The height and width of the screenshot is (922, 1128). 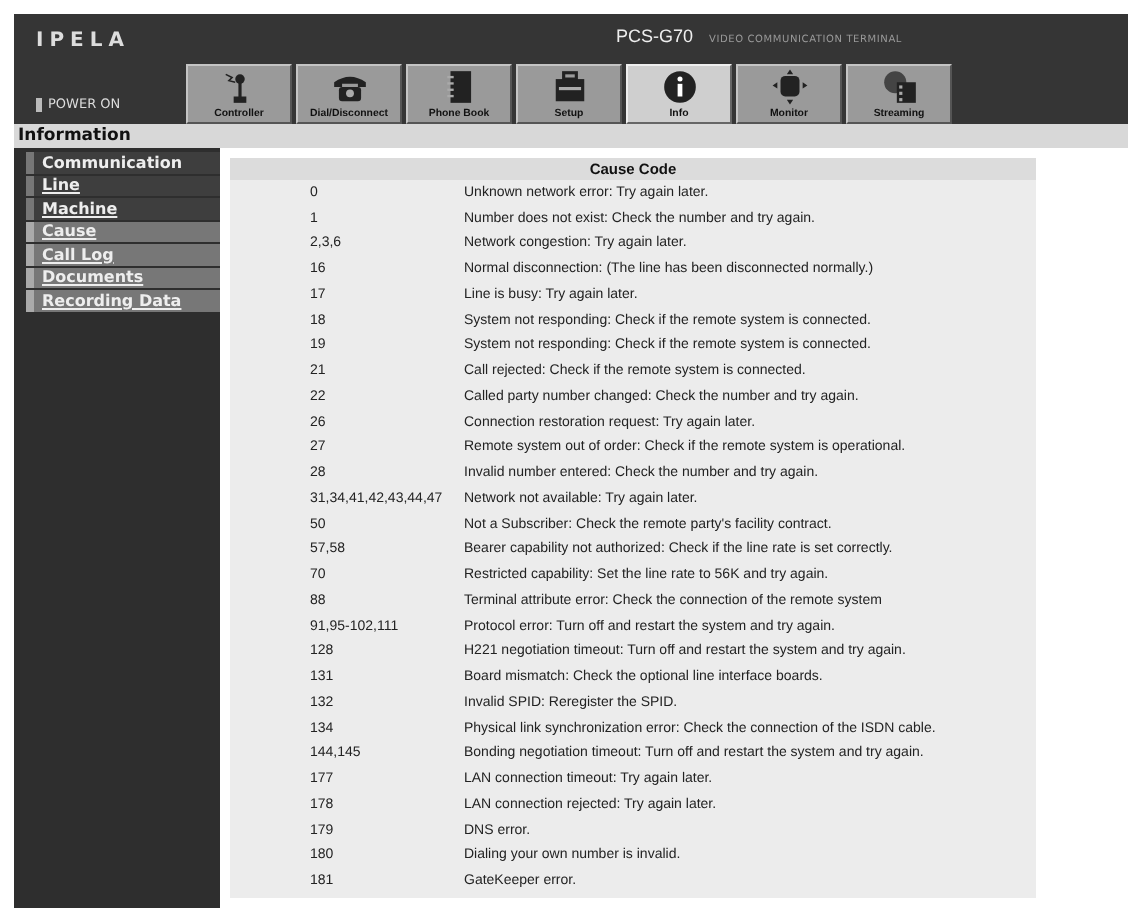 What do you see at coordinates (74, 136) in the screenshot?
I see `section-title: Information` at bounding box center [74, 136].